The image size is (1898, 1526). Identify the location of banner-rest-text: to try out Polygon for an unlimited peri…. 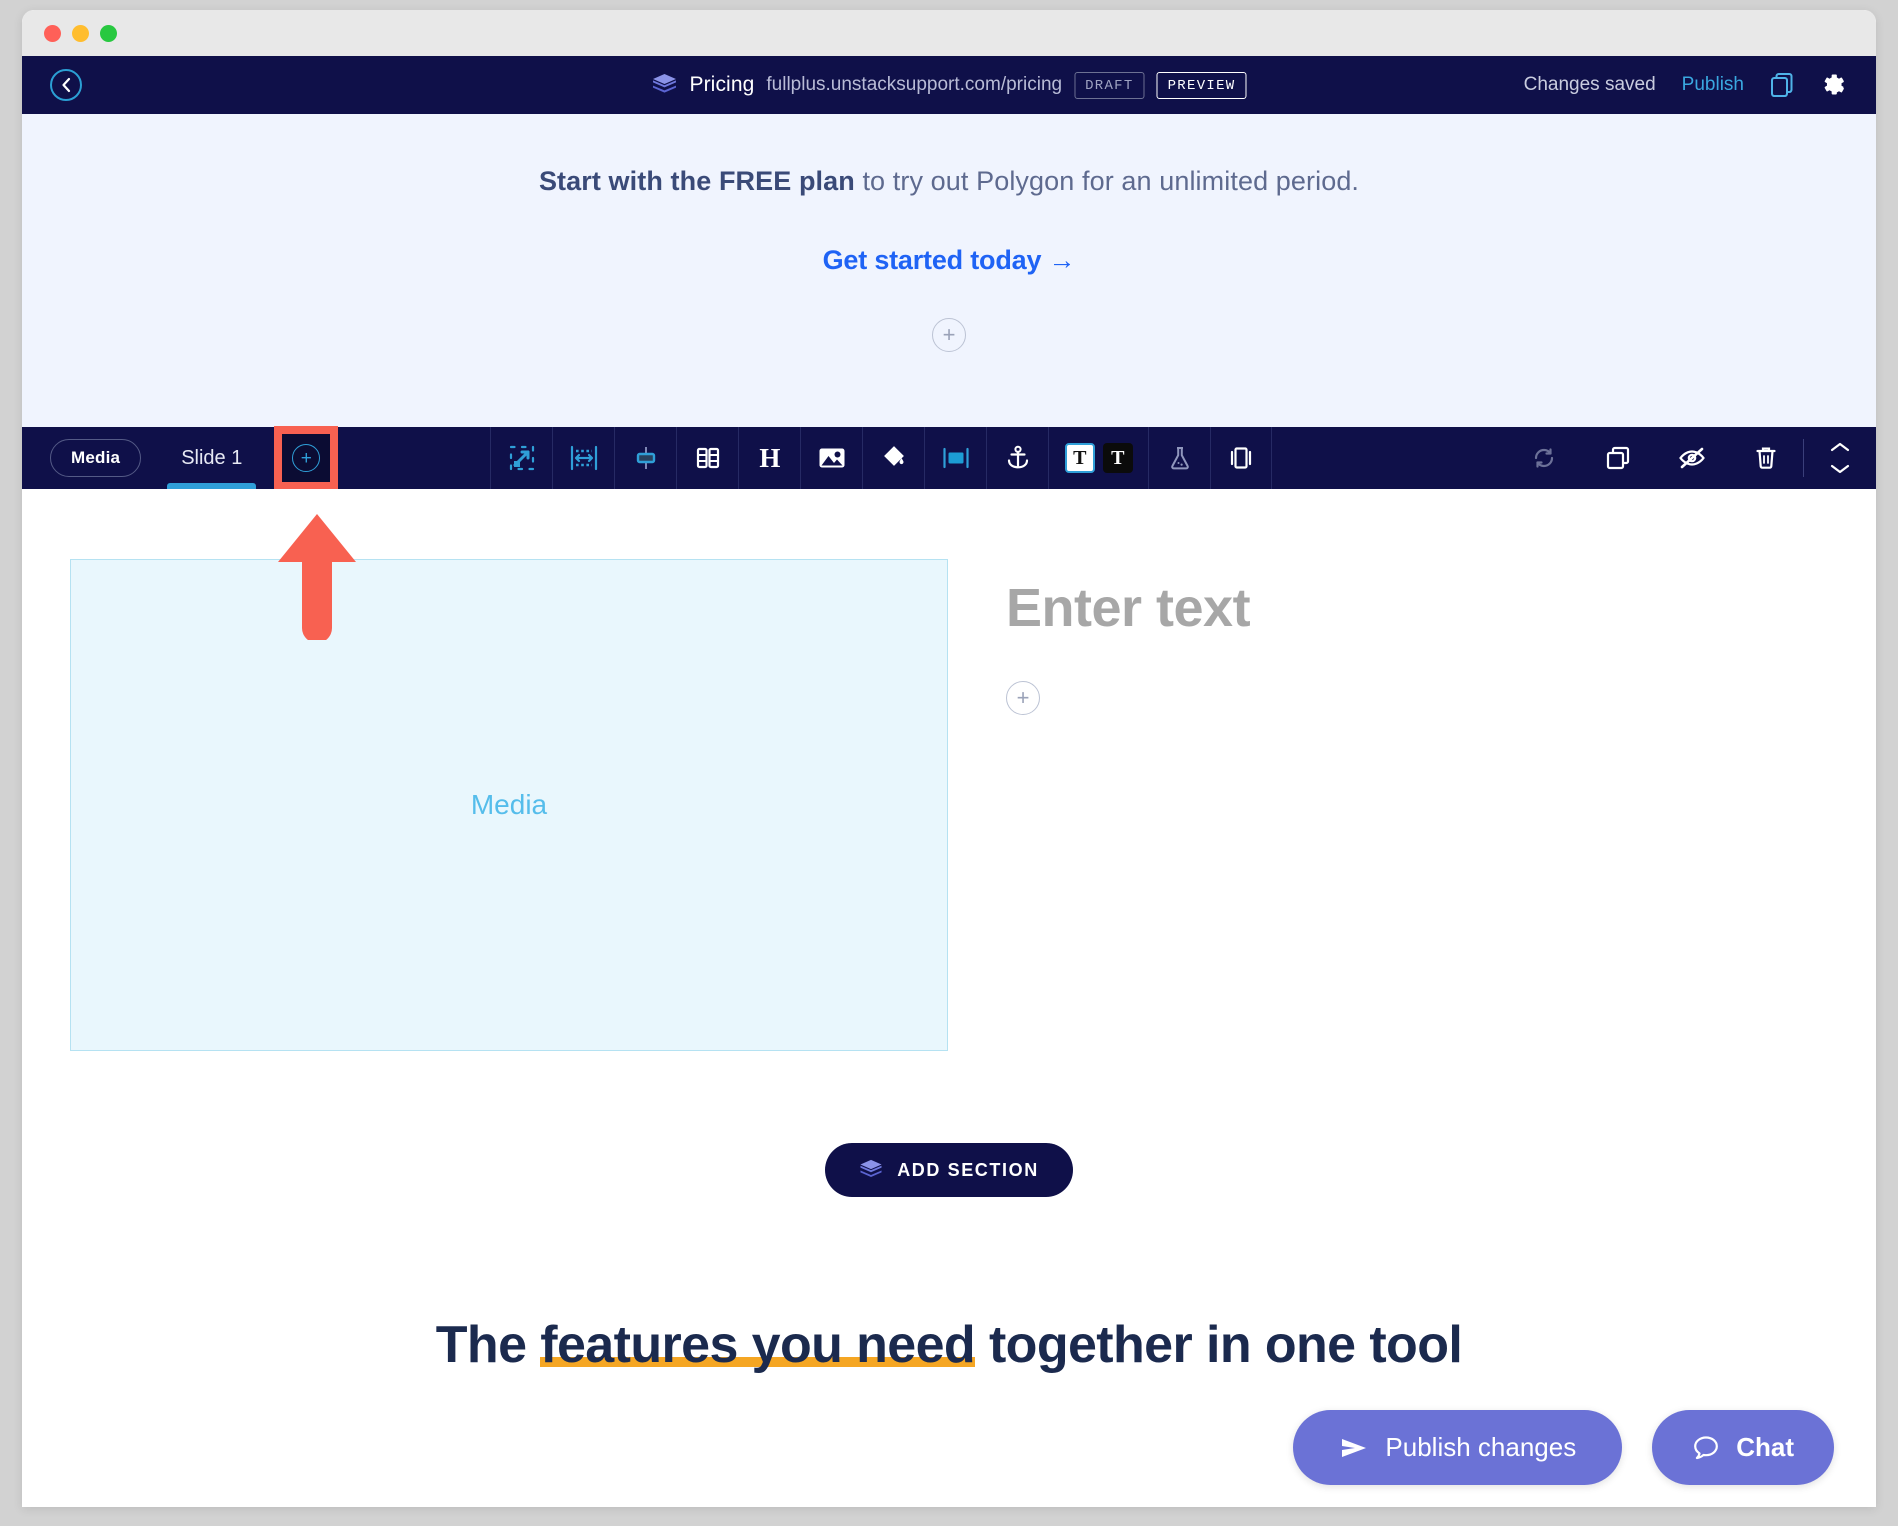
(1107, 181).